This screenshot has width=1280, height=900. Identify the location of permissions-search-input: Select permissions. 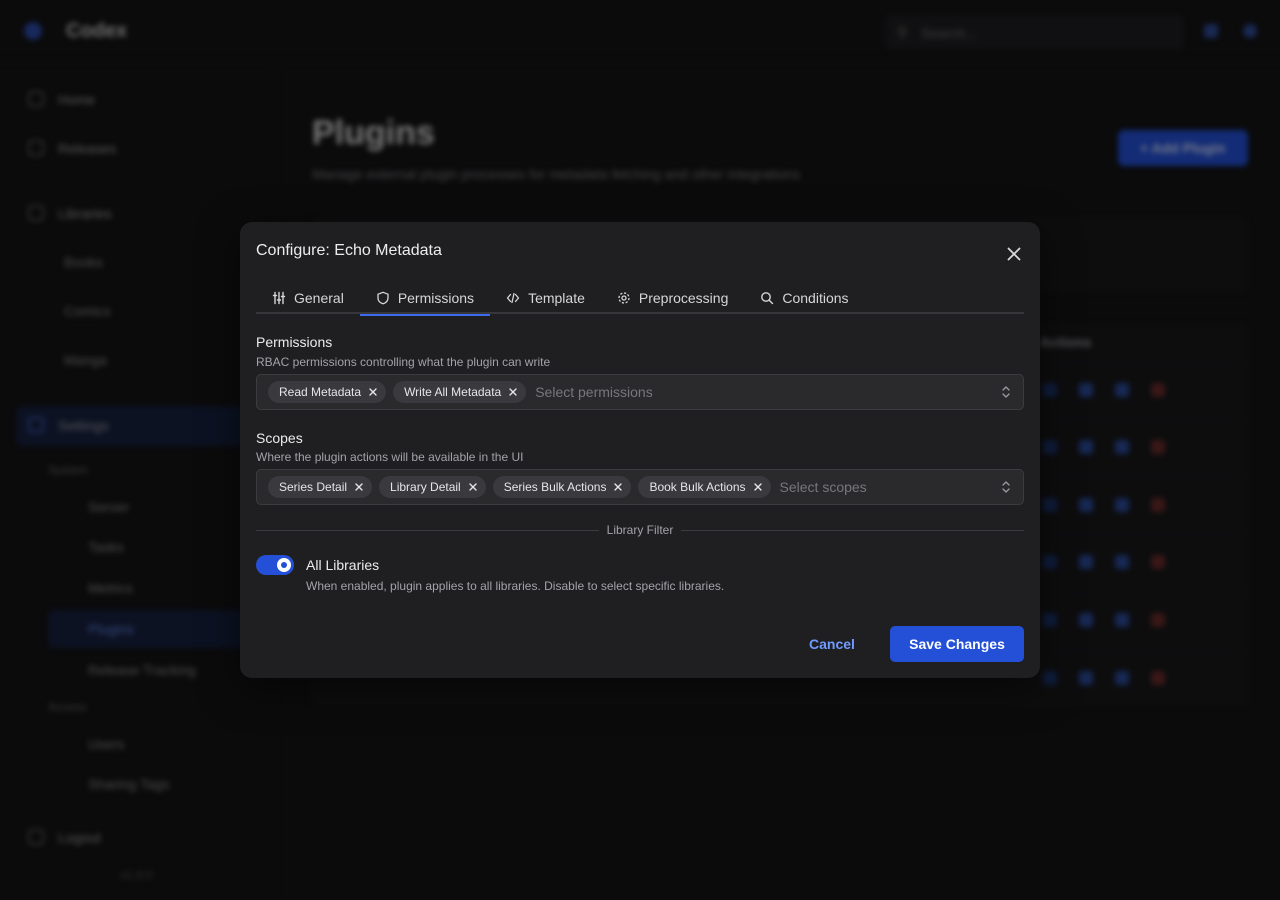
(594, 392).